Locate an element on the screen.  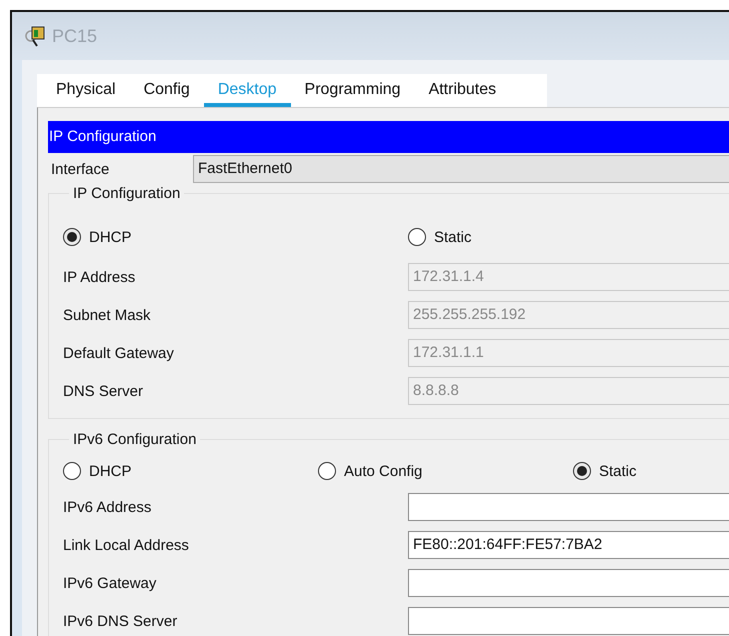
field-label: IPv6 Gateway is located at coordinates (110, 583).